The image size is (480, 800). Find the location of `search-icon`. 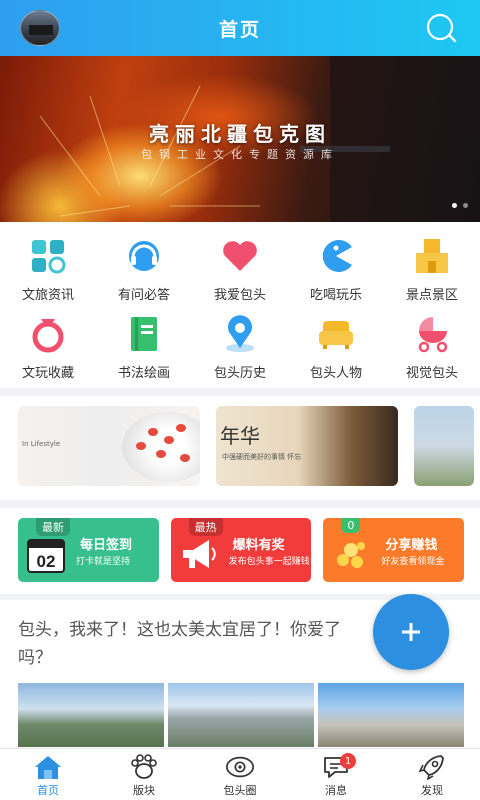

search-icon is located at coordinates (441, 28).